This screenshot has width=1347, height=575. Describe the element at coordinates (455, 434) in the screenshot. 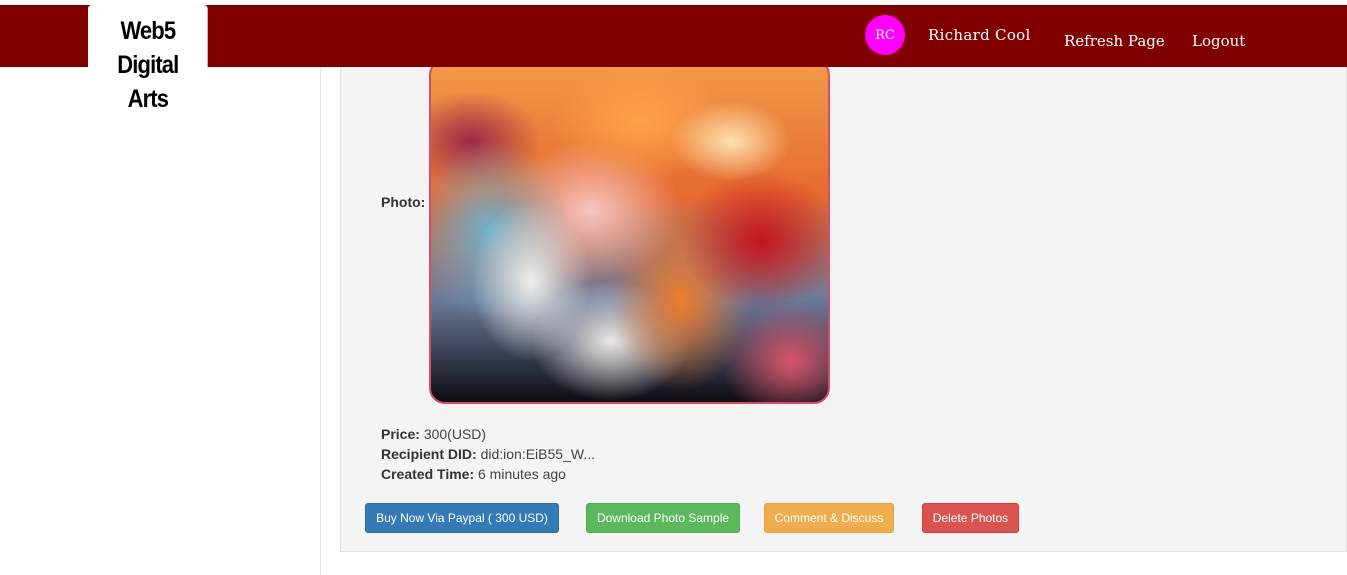

I see `price-value: 300(USD)` at that location.